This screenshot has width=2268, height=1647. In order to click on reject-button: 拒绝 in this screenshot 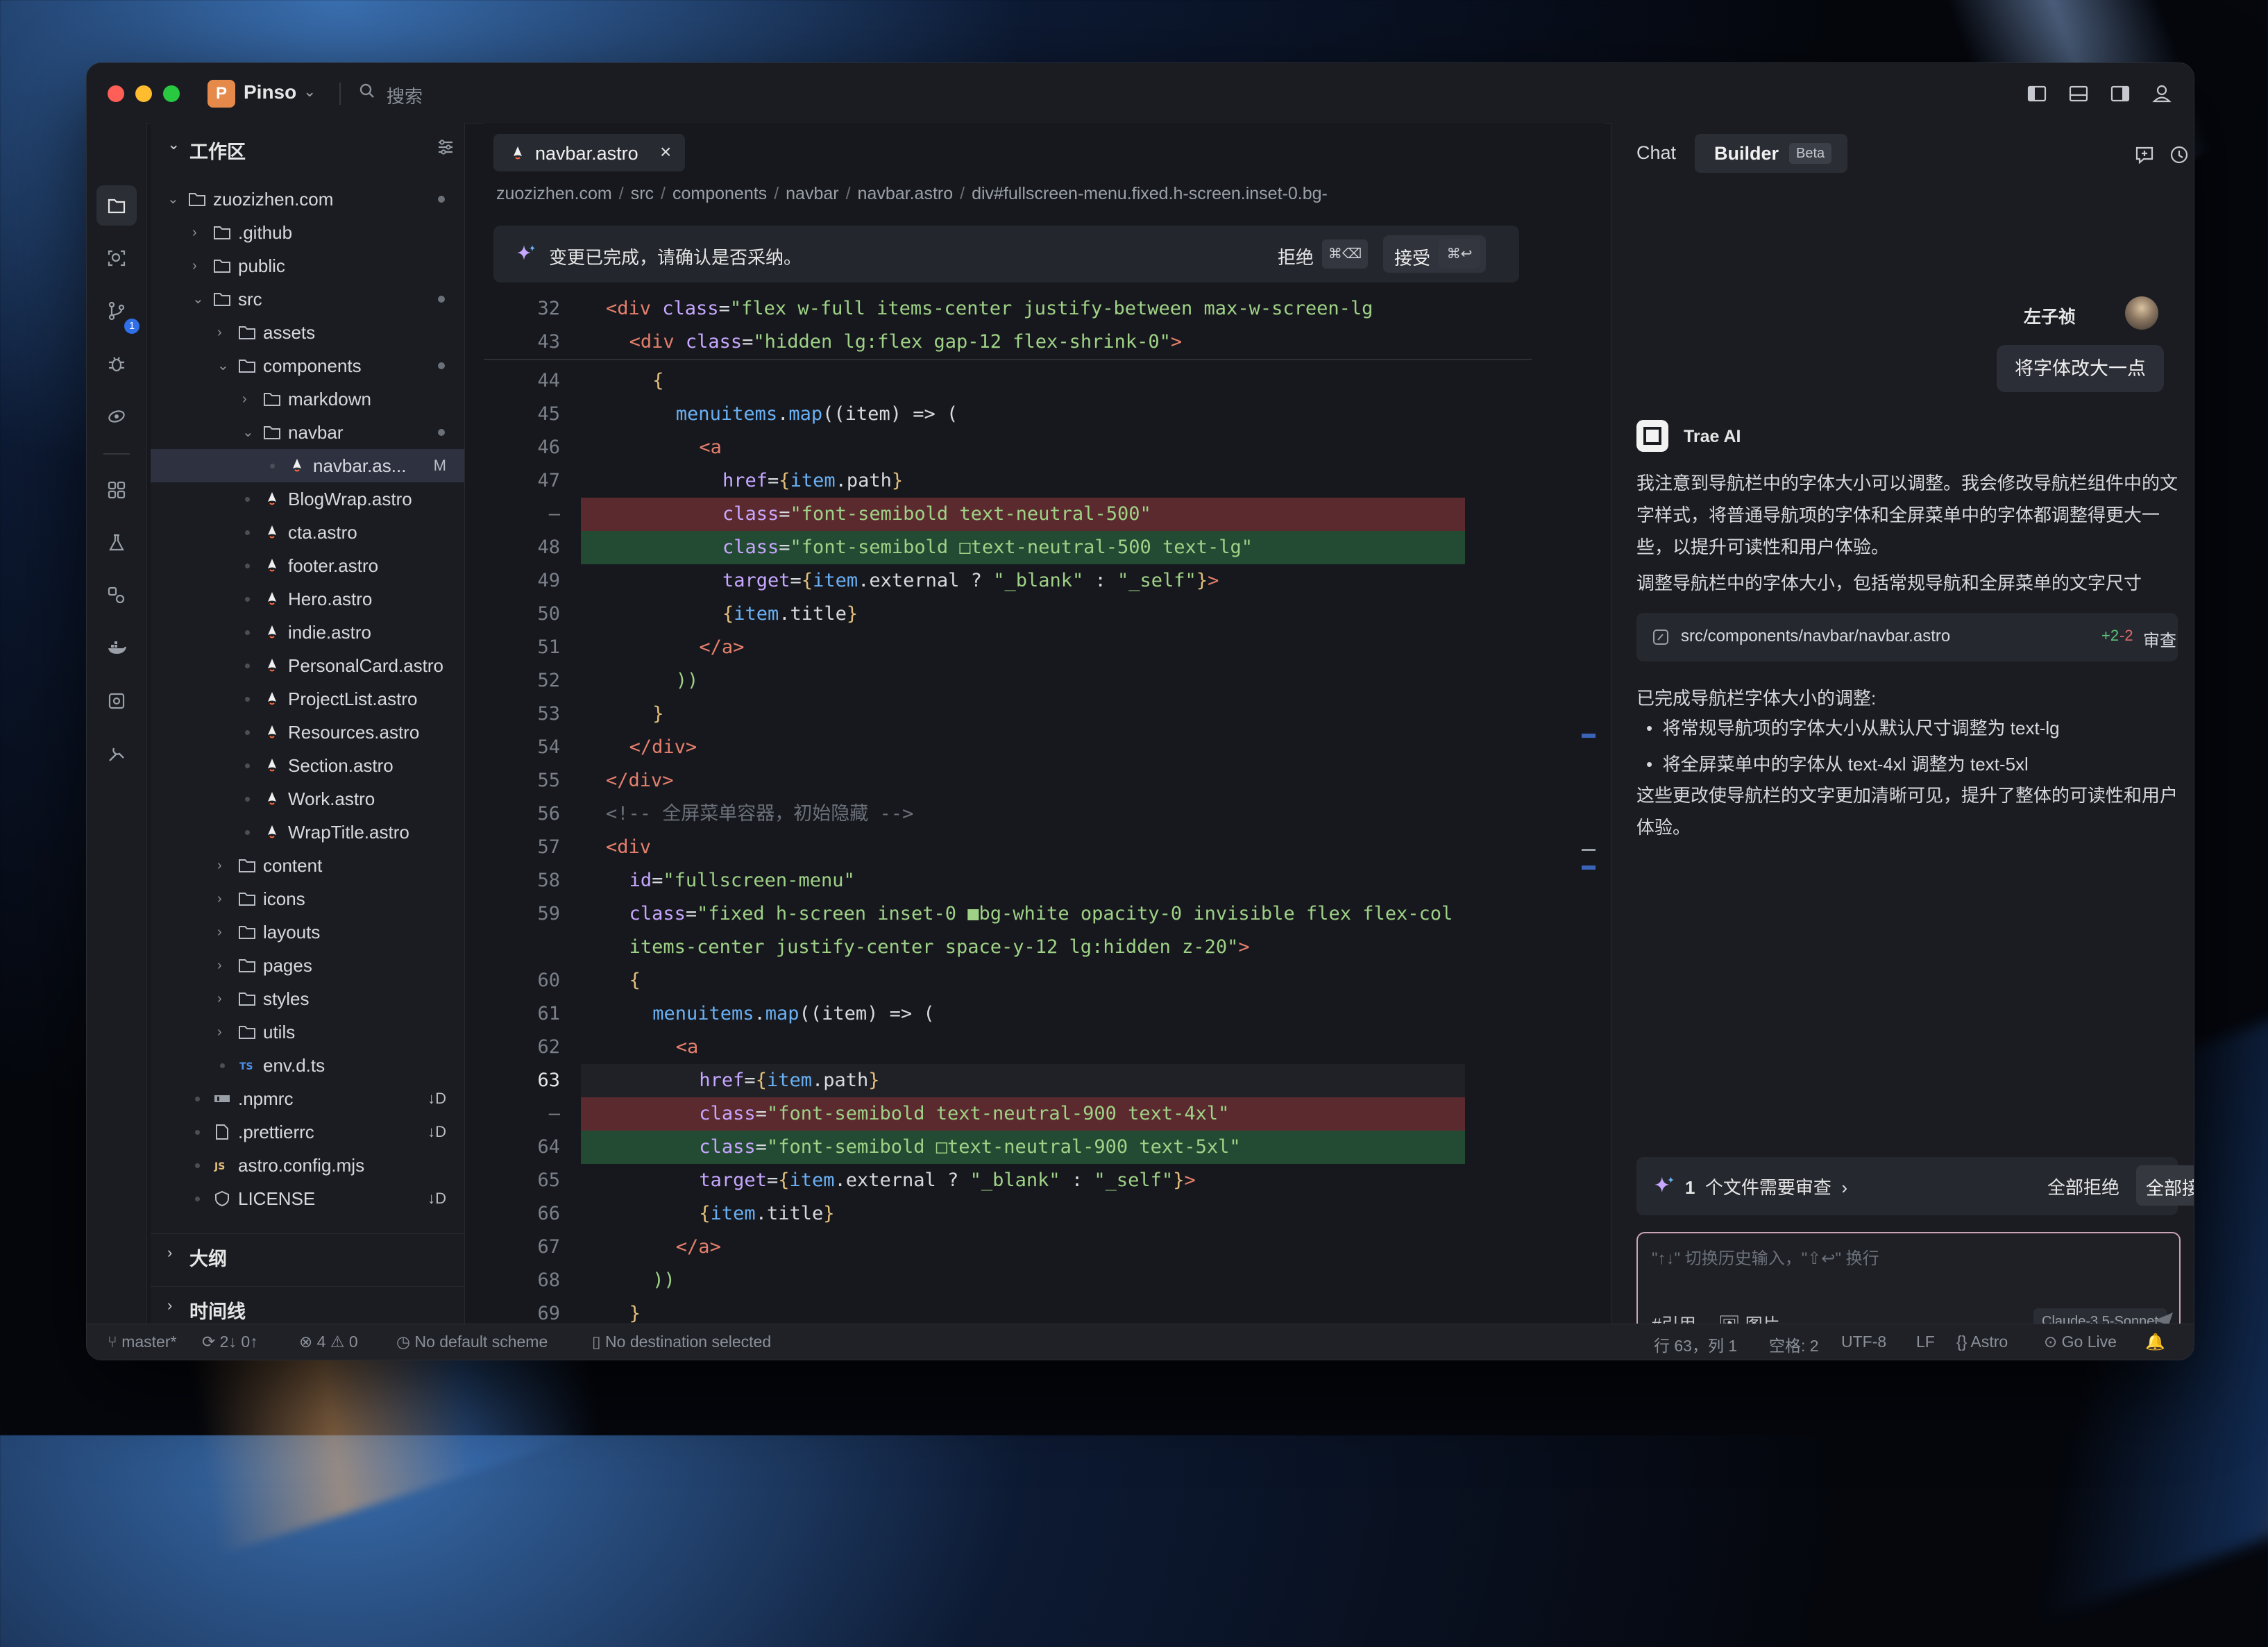, I will do `click(1296, 256)`.